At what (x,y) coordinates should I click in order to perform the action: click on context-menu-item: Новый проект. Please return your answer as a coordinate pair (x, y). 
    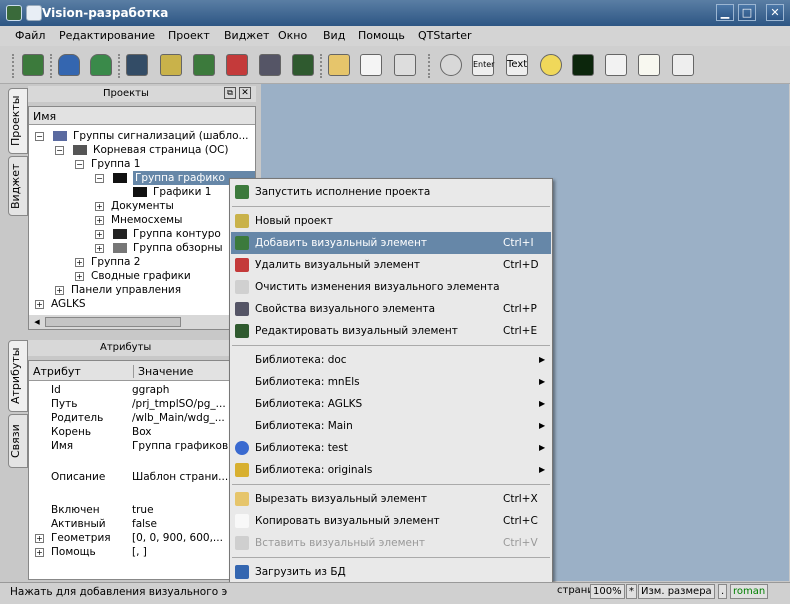
    Looking at the image, I should click on (391, 221).